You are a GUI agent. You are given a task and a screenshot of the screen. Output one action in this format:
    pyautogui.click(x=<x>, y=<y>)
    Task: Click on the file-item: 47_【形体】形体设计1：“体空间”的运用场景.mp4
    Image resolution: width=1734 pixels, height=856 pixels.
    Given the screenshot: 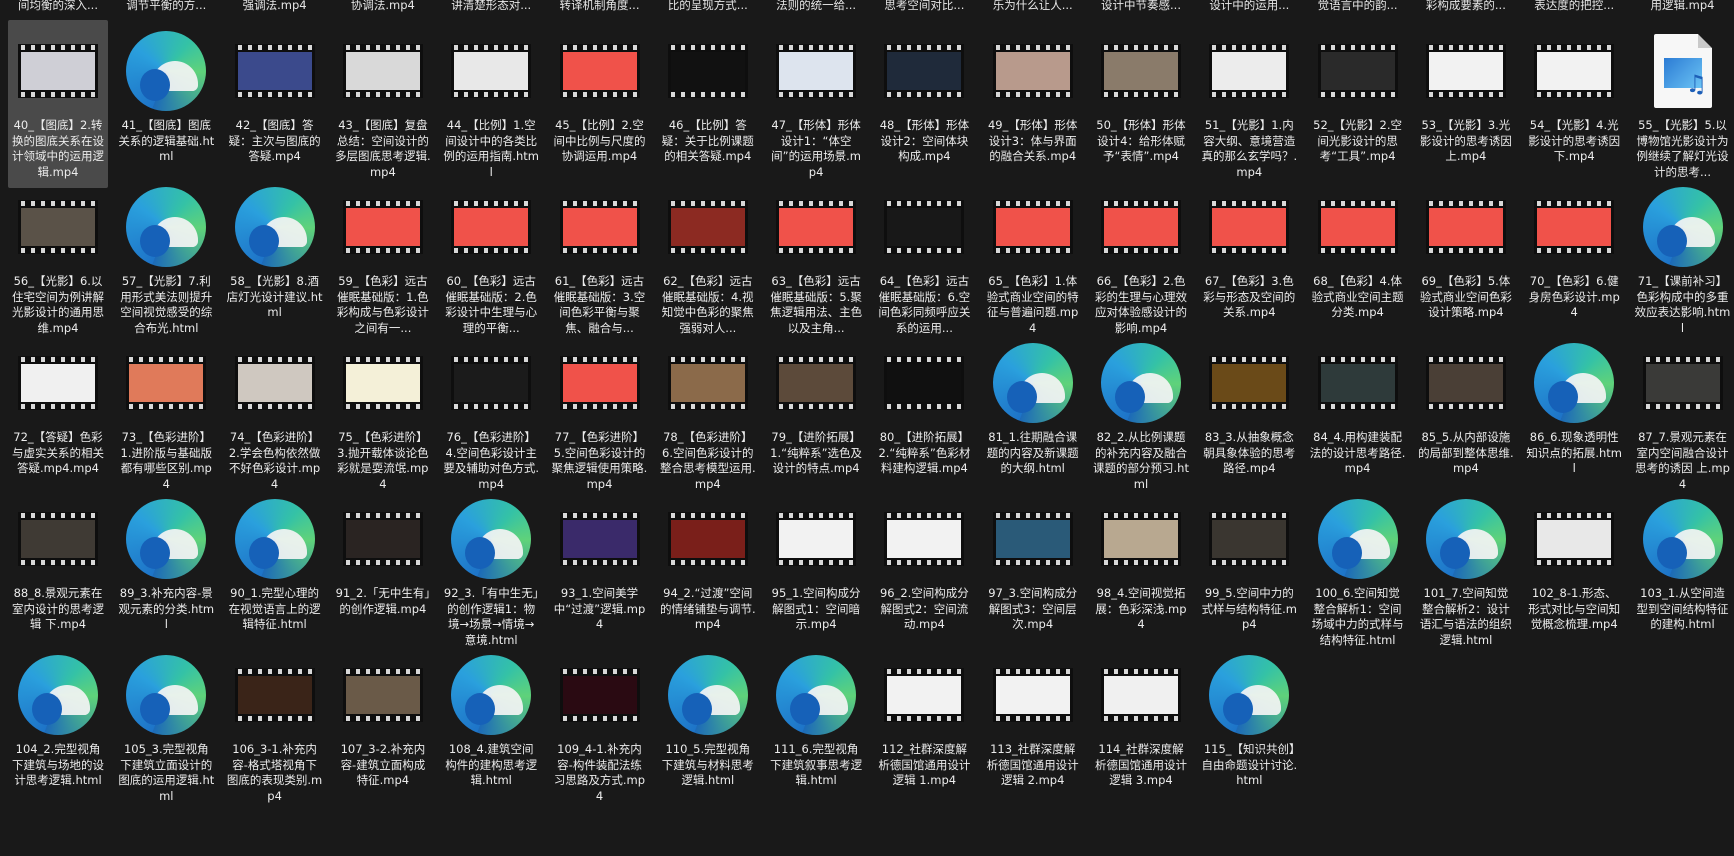 What is the action you would take?
    pyautogui.click(x=816, y=104)
    